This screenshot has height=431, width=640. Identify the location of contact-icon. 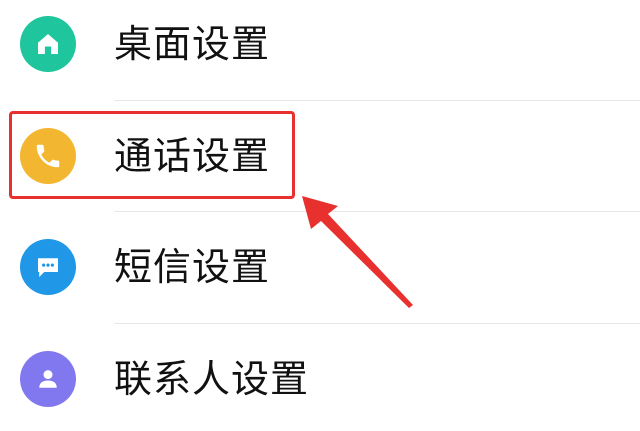
(48, 379).